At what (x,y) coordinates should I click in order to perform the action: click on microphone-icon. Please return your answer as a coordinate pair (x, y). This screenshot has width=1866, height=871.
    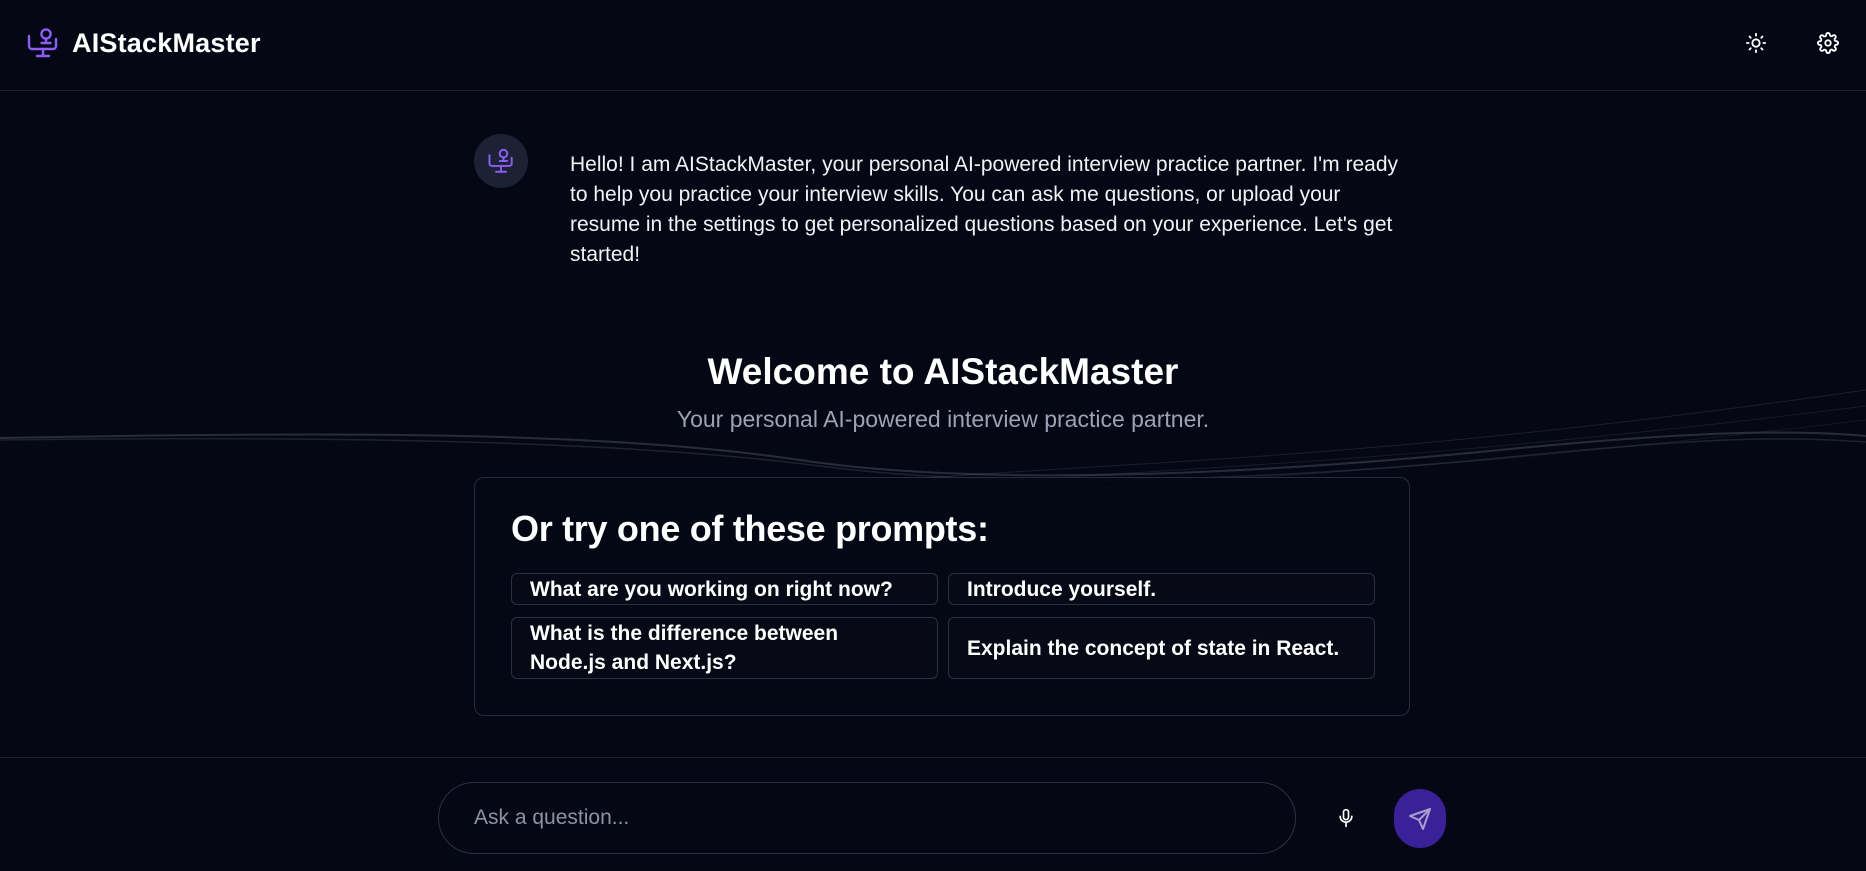
    Looking at the image, I should click on (1346, 818).